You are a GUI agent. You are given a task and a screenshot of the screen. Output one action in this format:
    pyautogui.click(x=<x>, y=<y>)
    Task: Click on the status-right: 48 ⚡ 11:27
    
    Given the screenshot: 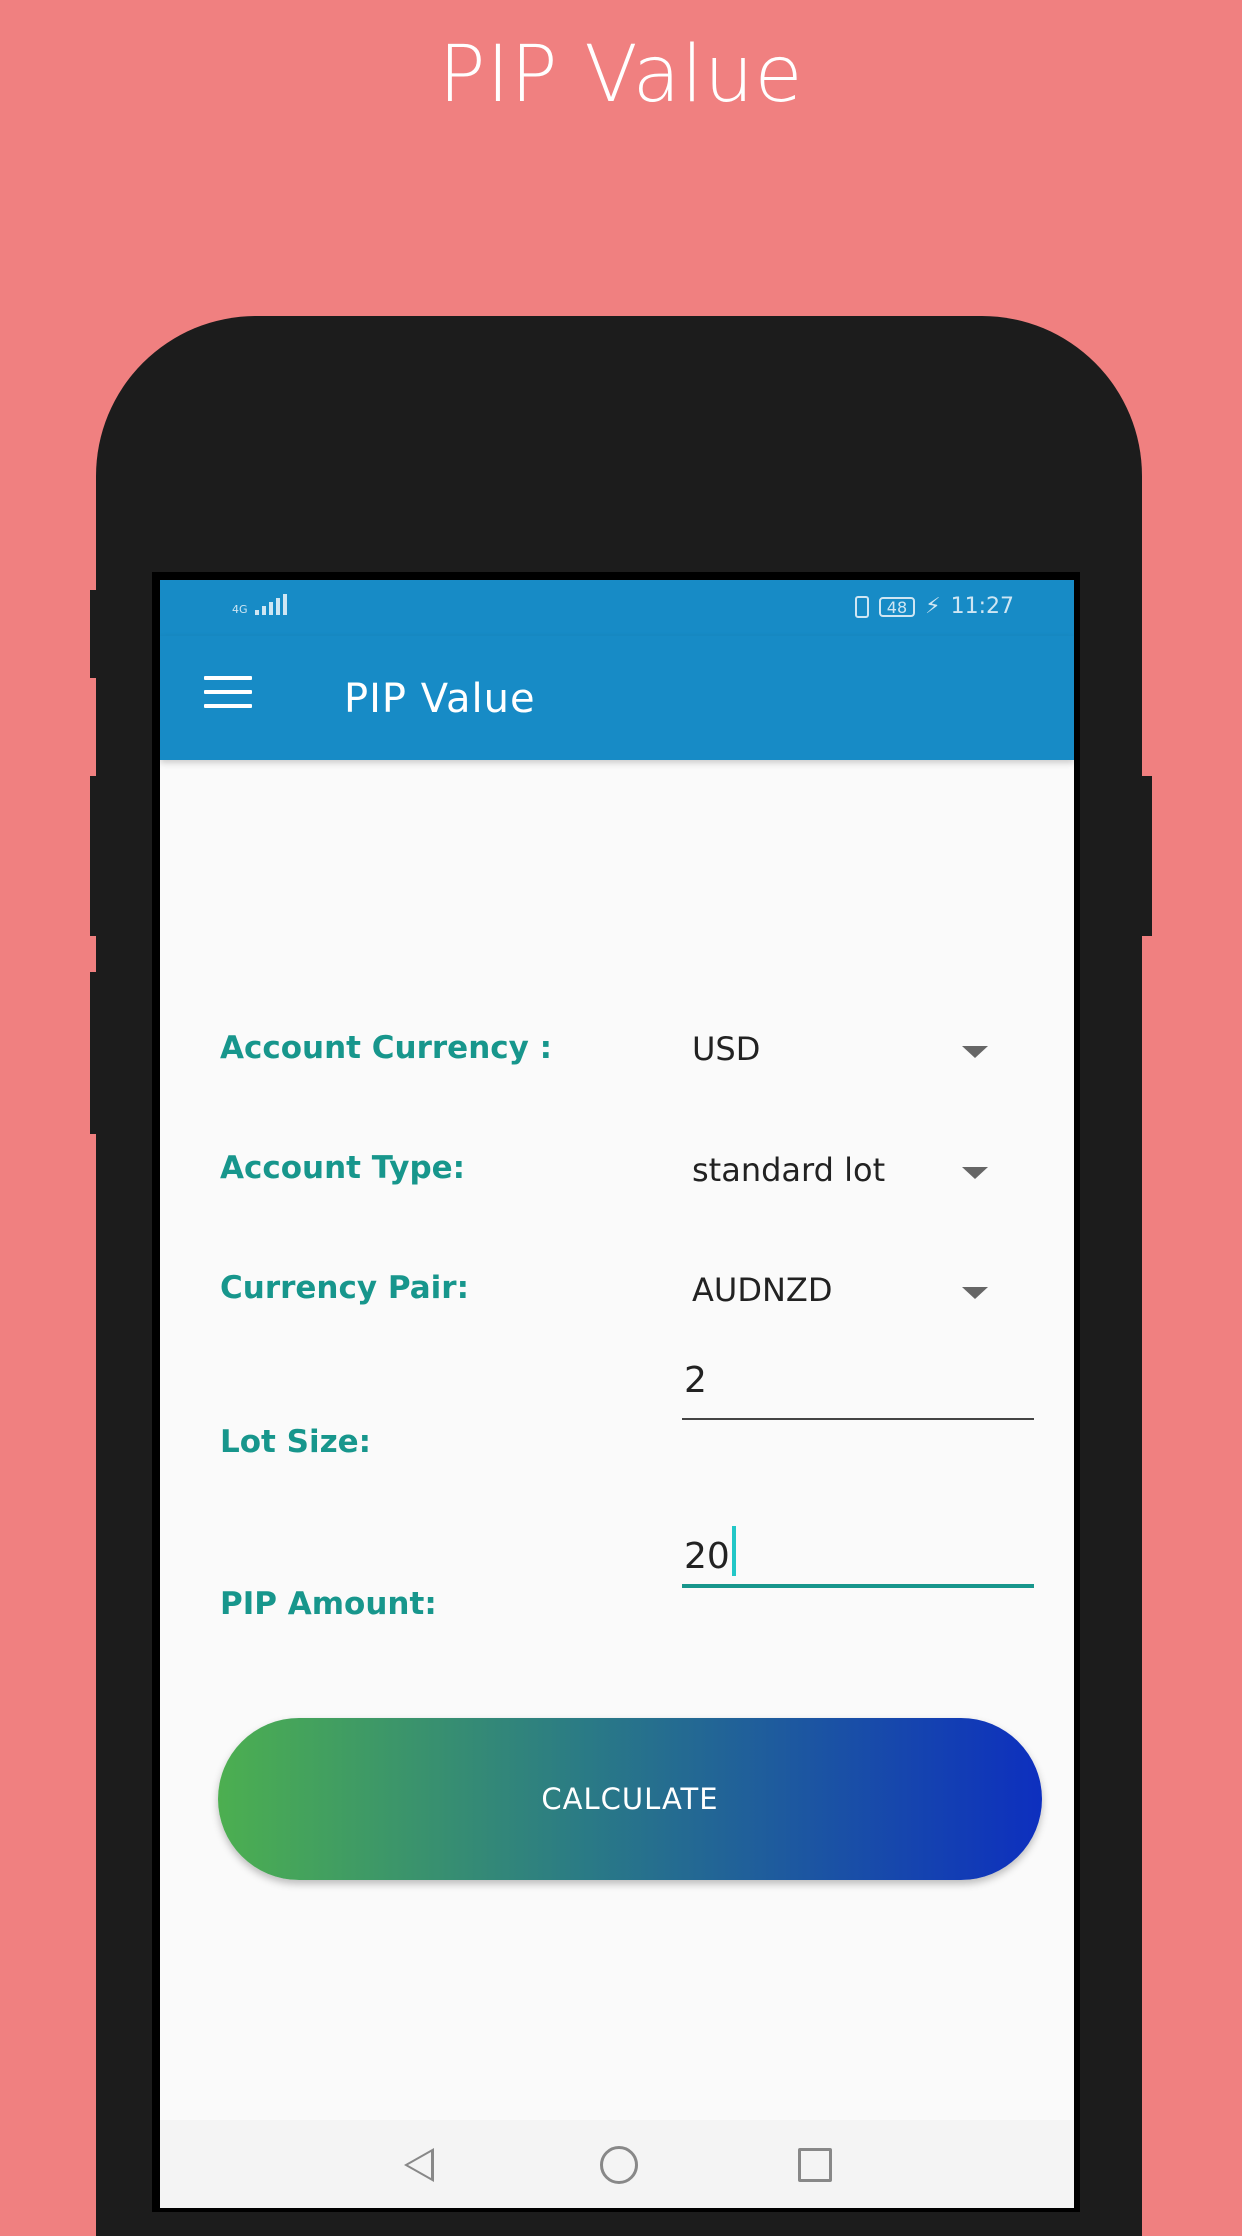 What is the action you would take?
    pyautogui.click(x=934, y=606)
    